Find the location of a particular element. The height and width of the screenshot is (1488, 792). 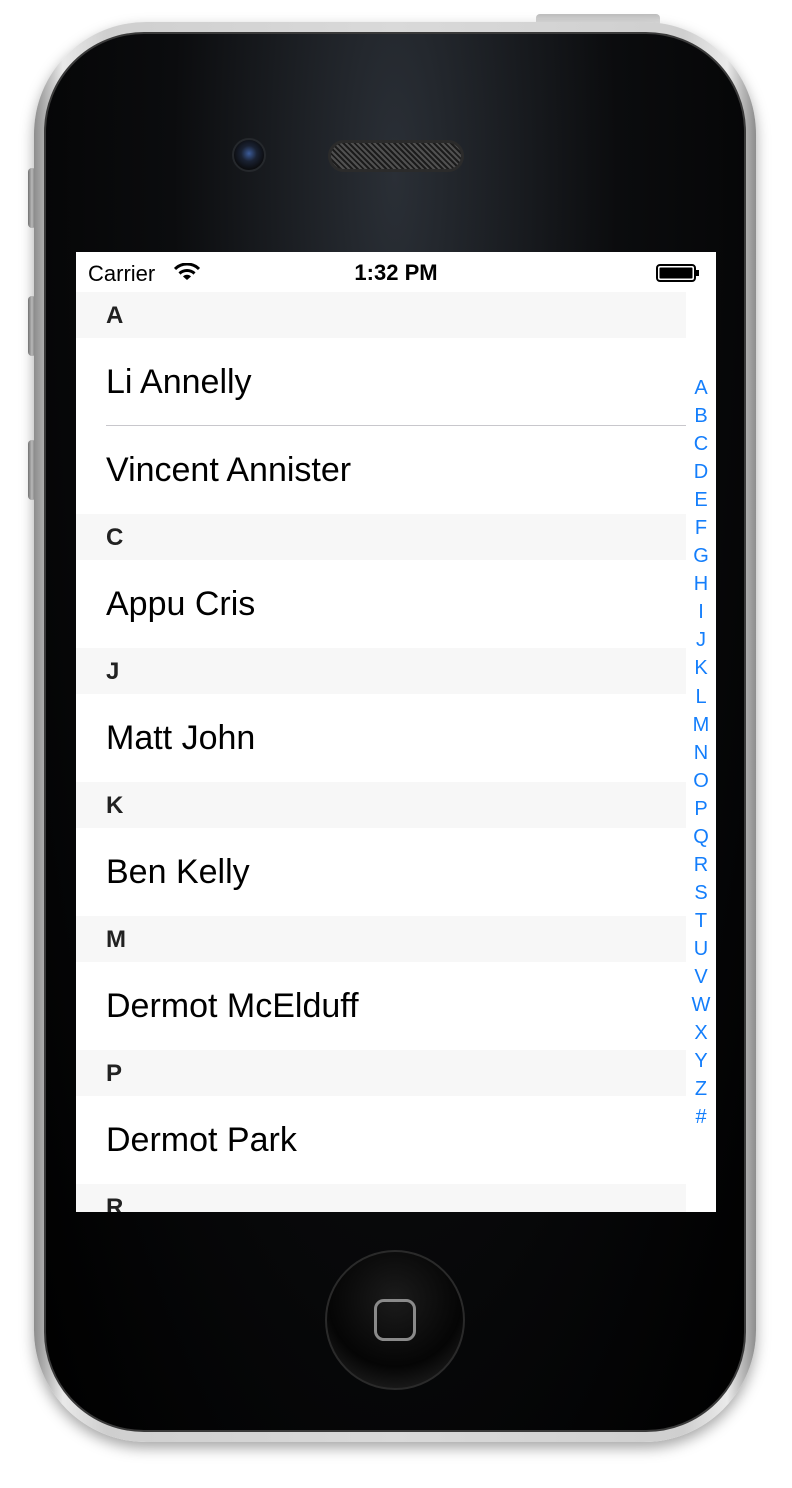

battery-icon is located at coordinates (677, 273).